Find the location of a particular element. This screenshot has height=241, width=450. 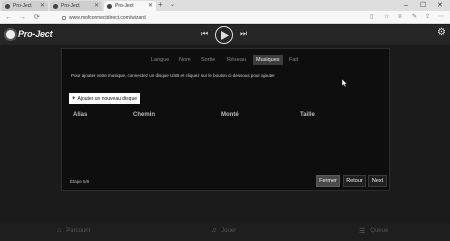

brand-logo: Pro-Ject is located at coordinates (28, 34).